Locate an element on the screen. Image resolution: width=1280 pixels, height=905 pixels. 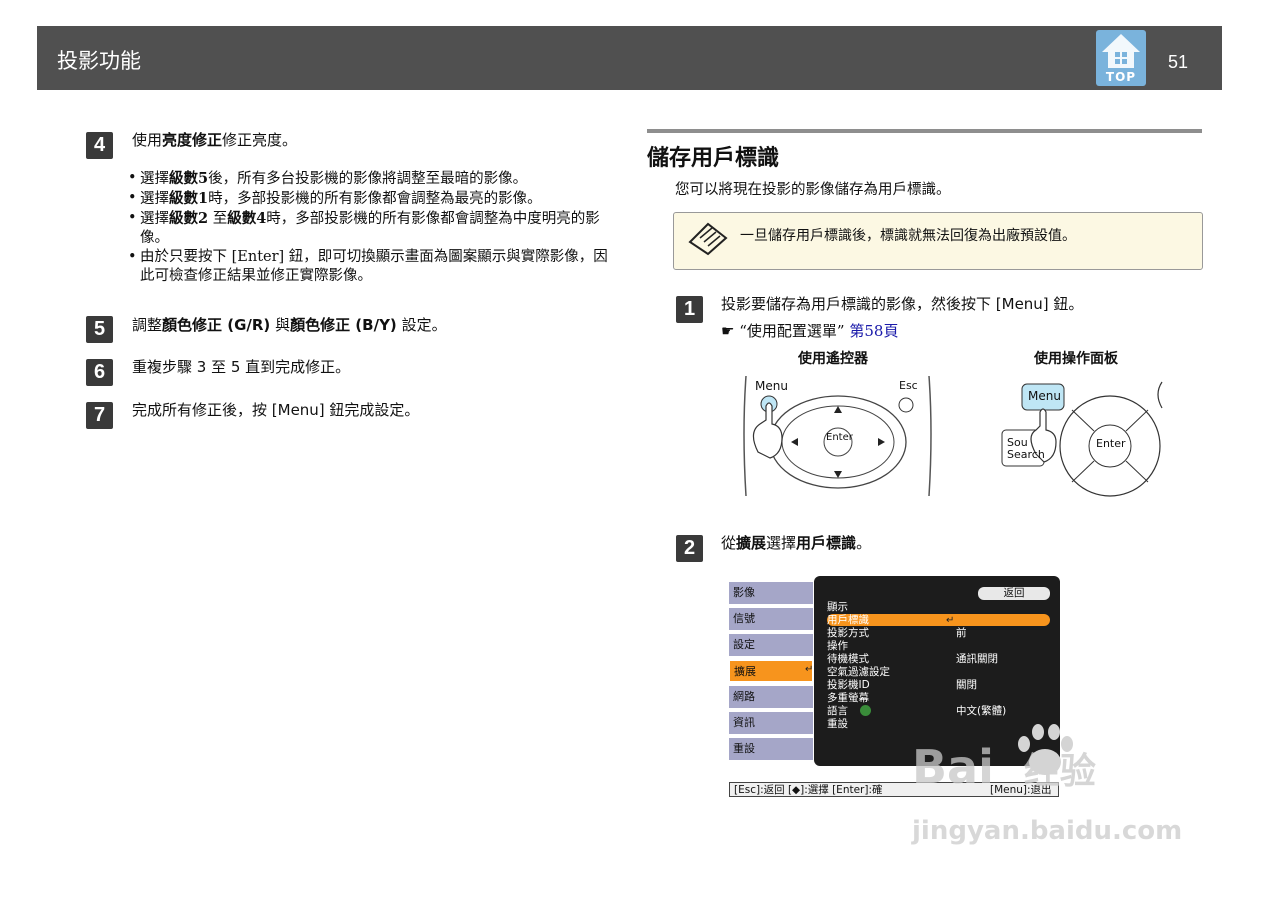
page-link: 第58頁 is located at coordinates (873, 331).